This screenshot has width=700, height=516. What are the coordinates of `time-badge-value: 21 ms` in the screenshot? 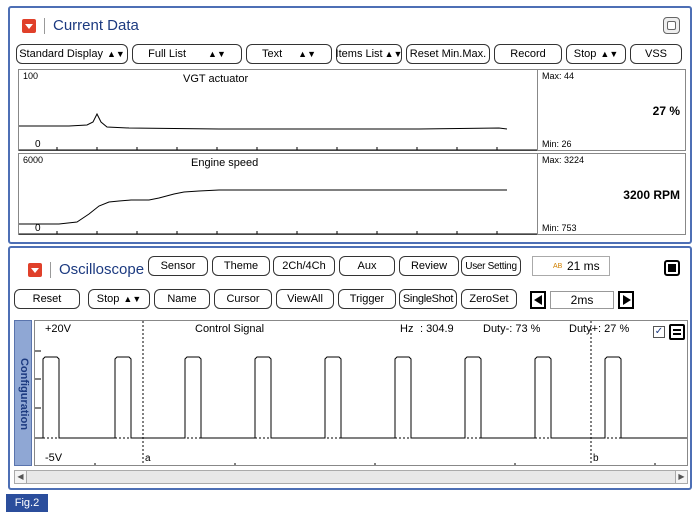 It's located at (583, 266).